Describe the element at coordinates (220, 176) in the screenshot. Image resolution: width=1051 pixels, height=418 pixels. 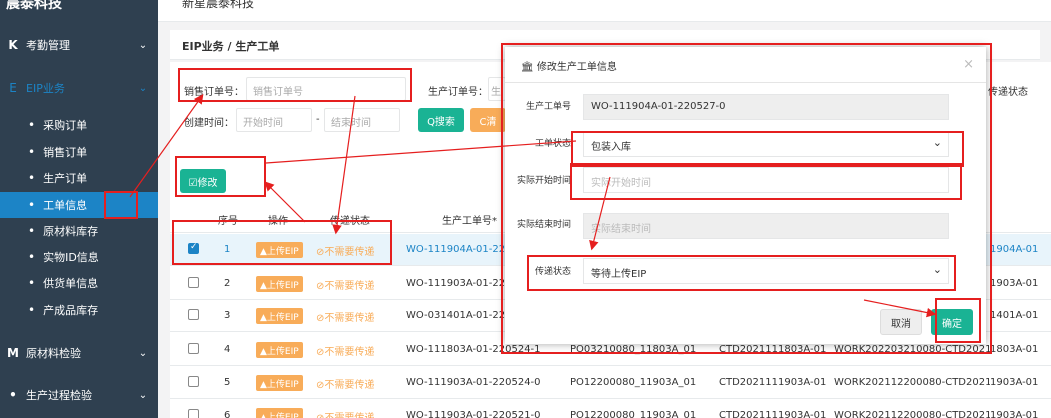
I see `annotation-box-edit-button` at that location.